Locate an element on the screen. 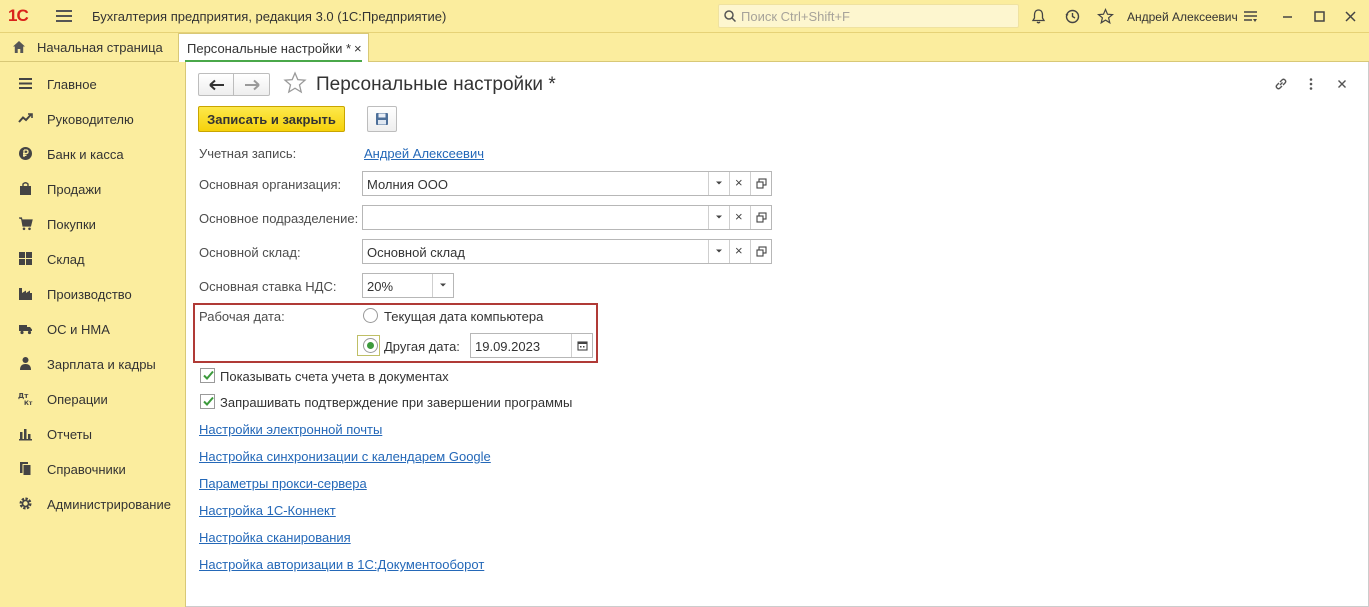 Image resolution: width=1369 pixels, height=607 pixels. sidebar-item-sales: Продажи is located at coordinates (93, 187).